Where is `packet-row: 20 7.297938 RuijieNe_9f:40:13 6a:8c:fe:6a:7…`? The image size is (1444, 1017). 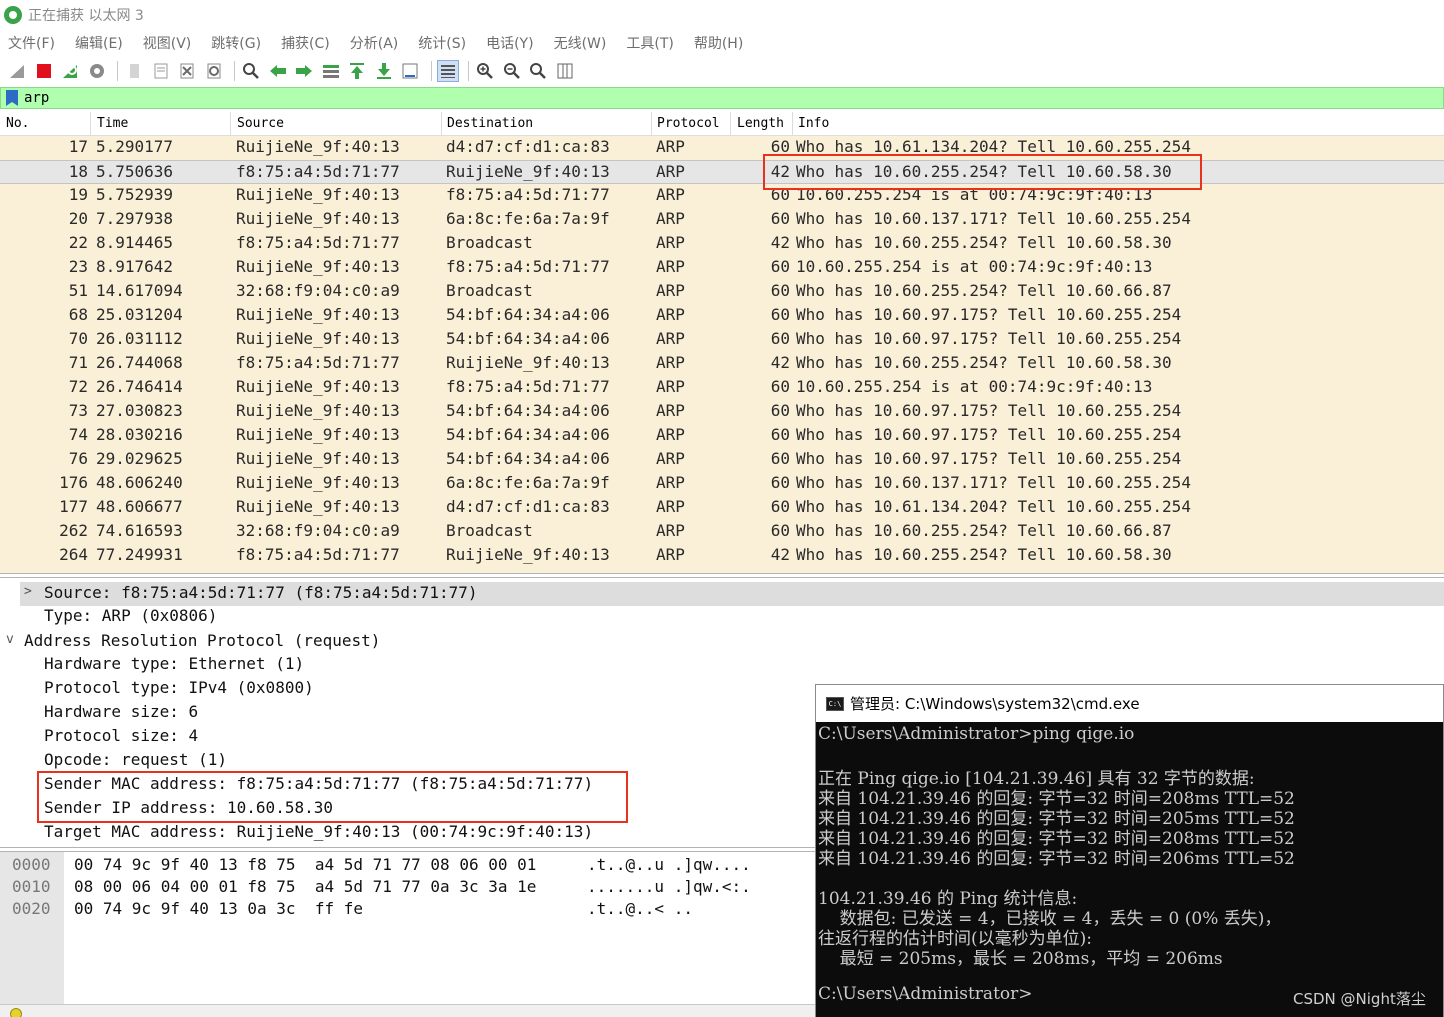
packet-row: 20 7.297938 RuijieNe_9f:40:13 6a:8c:fe:6a:7… is located at coordinates (722, 220).